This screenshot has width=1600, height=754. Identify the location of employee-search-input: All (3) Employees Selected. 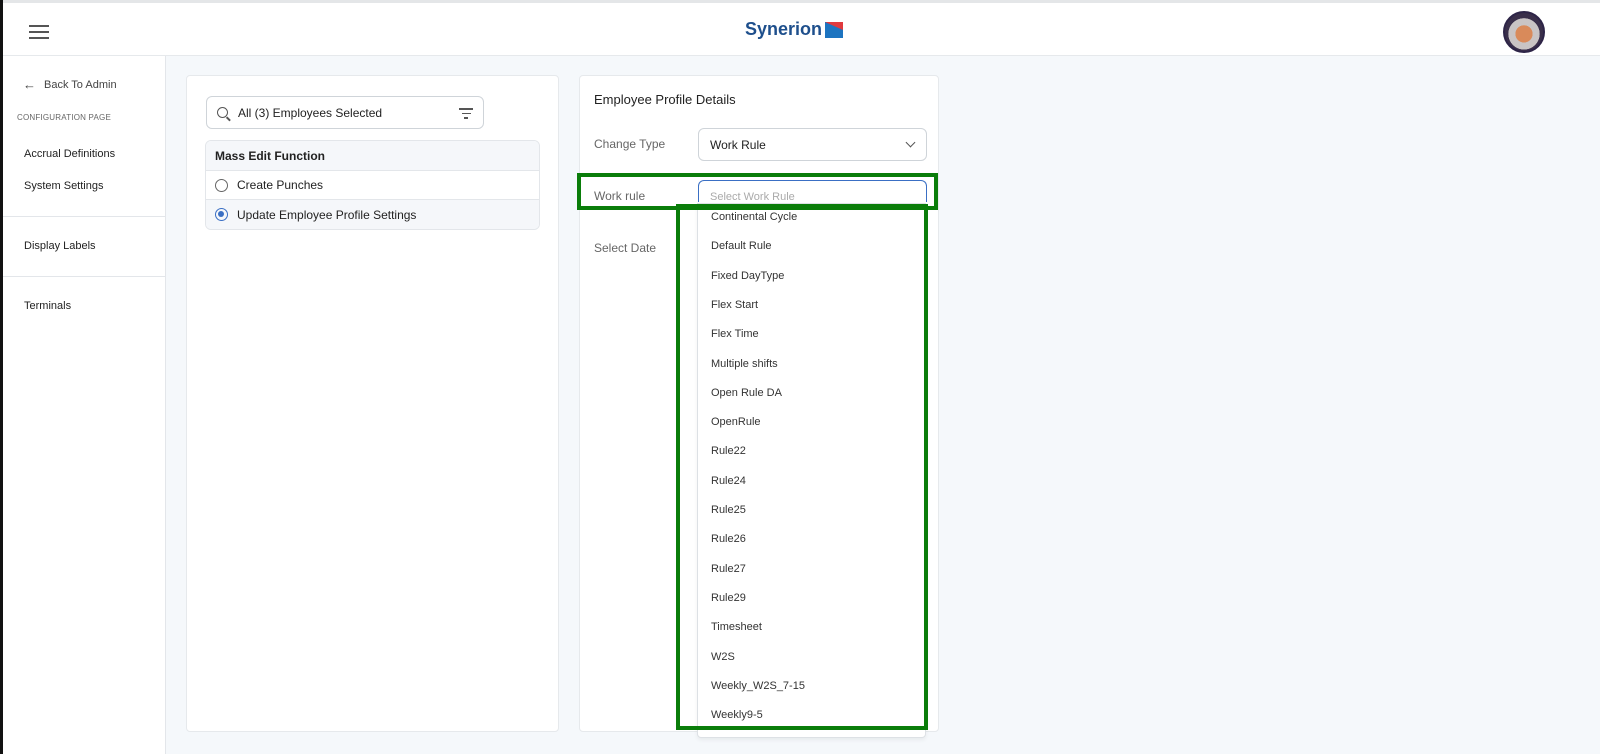
(345, 112).